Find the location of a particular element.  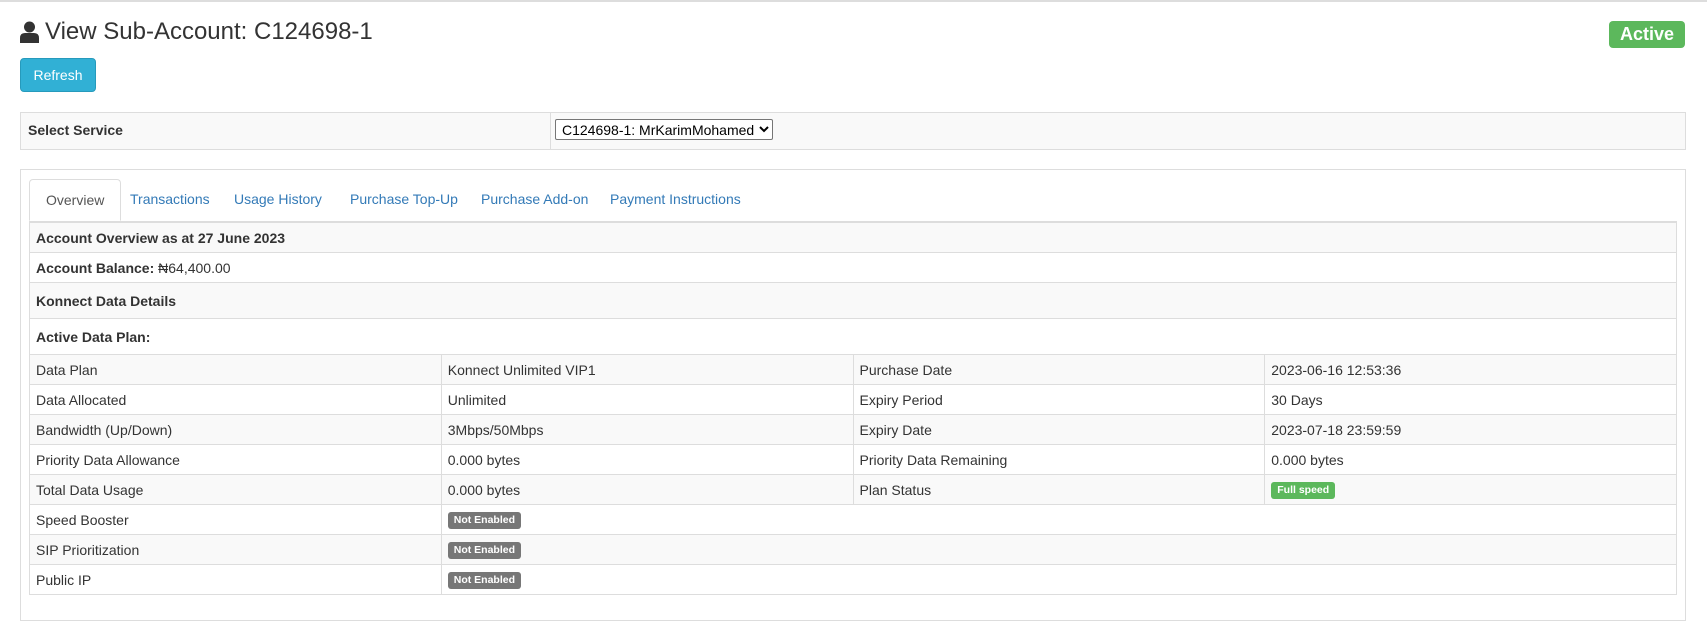

account-balance-label: Account Balance: is located at coordinates (95, 267).